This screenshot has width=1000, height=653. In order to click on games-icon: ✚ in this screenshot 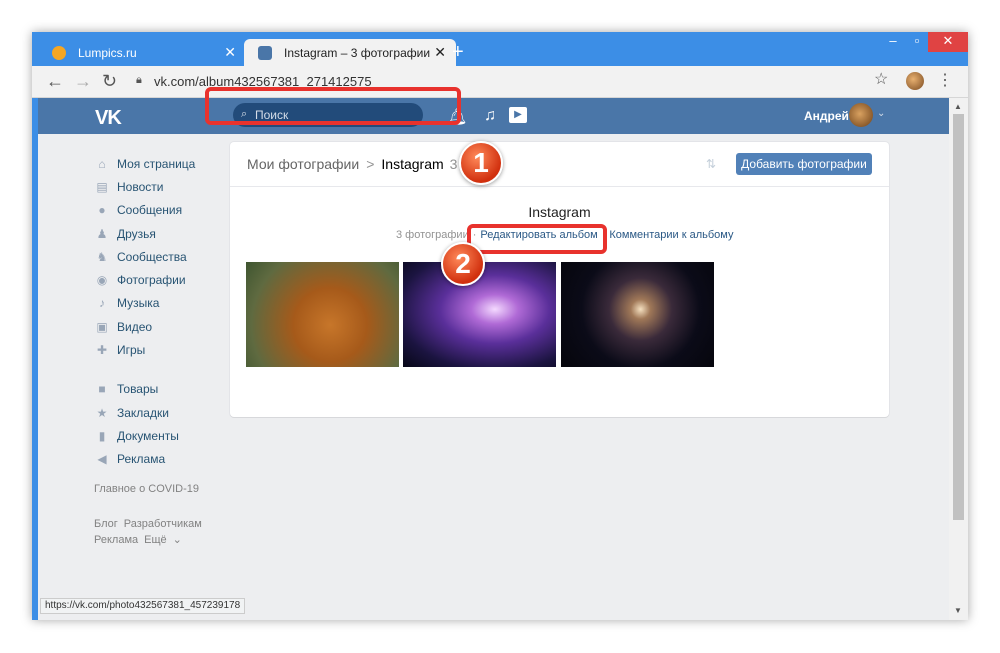, I will do `click(102, 350)`.